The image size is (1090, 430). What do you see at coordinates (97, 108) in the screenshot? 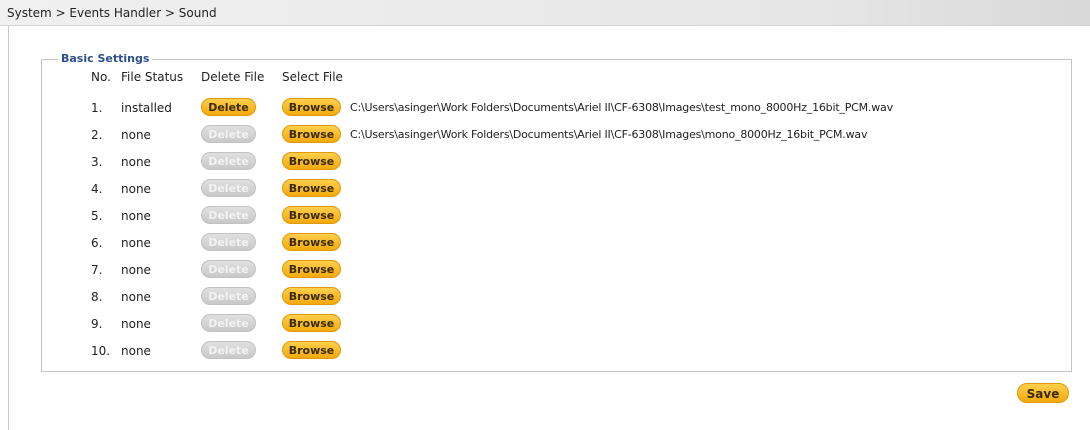
I see `row-number: 1.` at bounding box center [97, 108].